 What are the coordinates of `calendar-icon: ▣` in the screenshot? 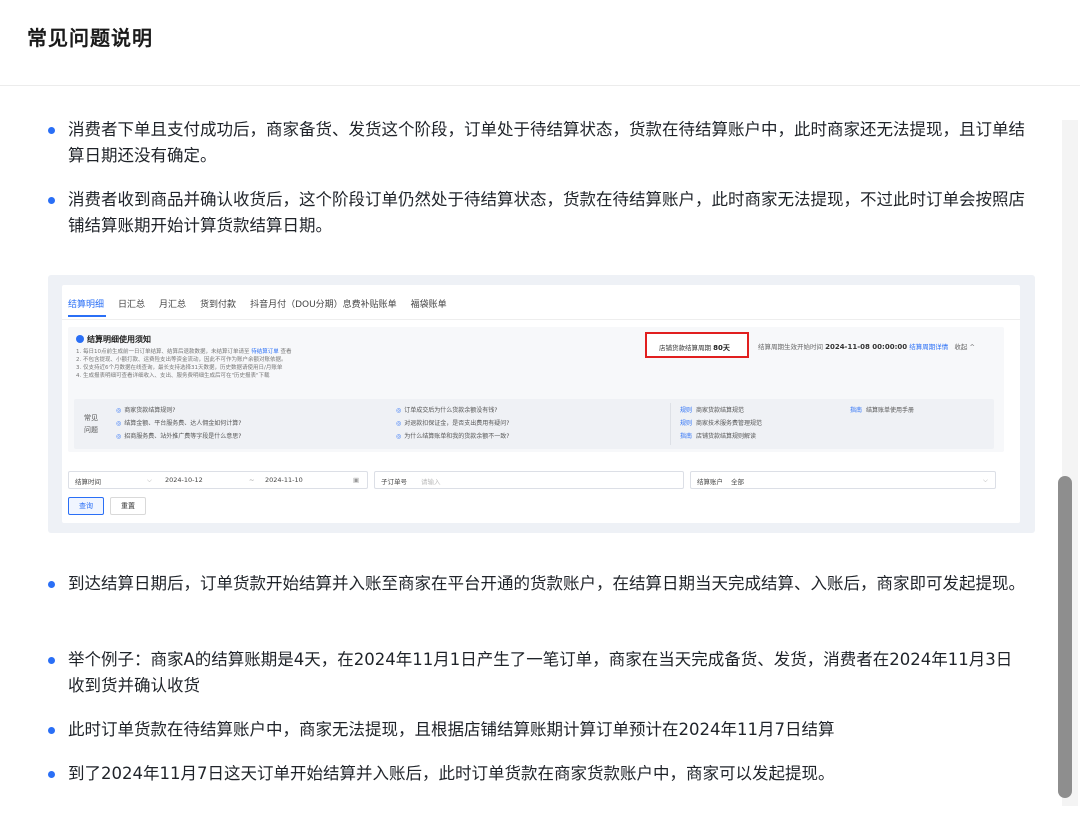 It's located at (356, 480).